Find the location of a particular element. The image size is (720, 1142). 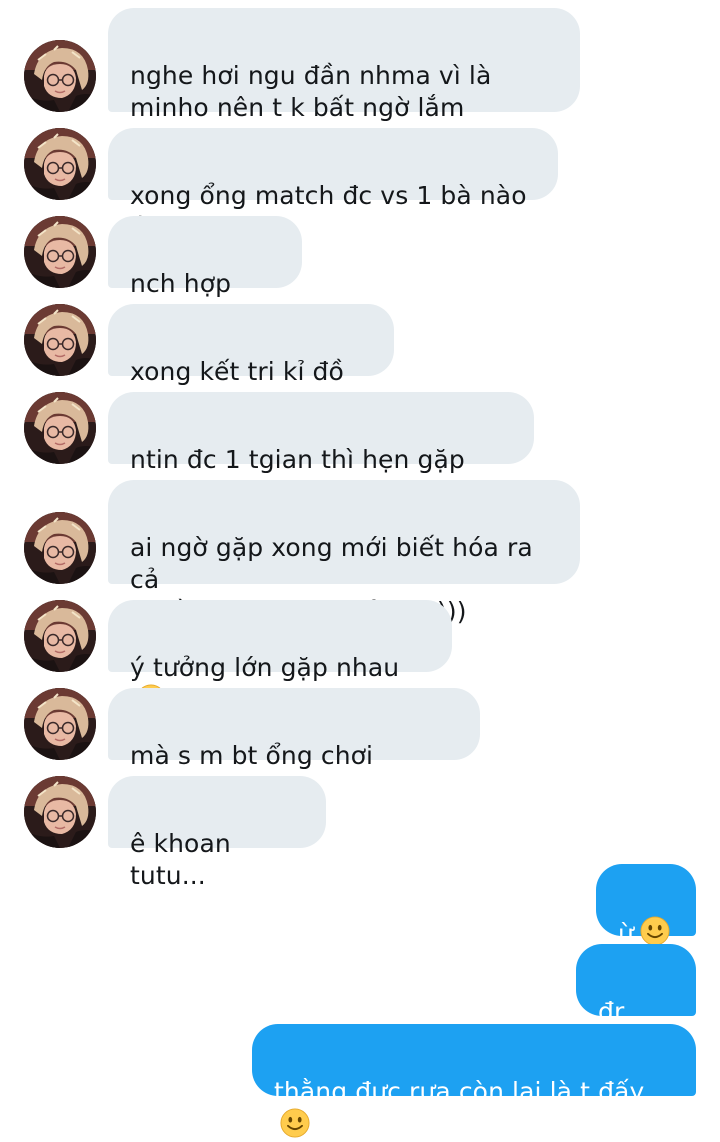

message-text: thằng đực rựa còn lại là t đấy is located at coordinates (459, 1091).